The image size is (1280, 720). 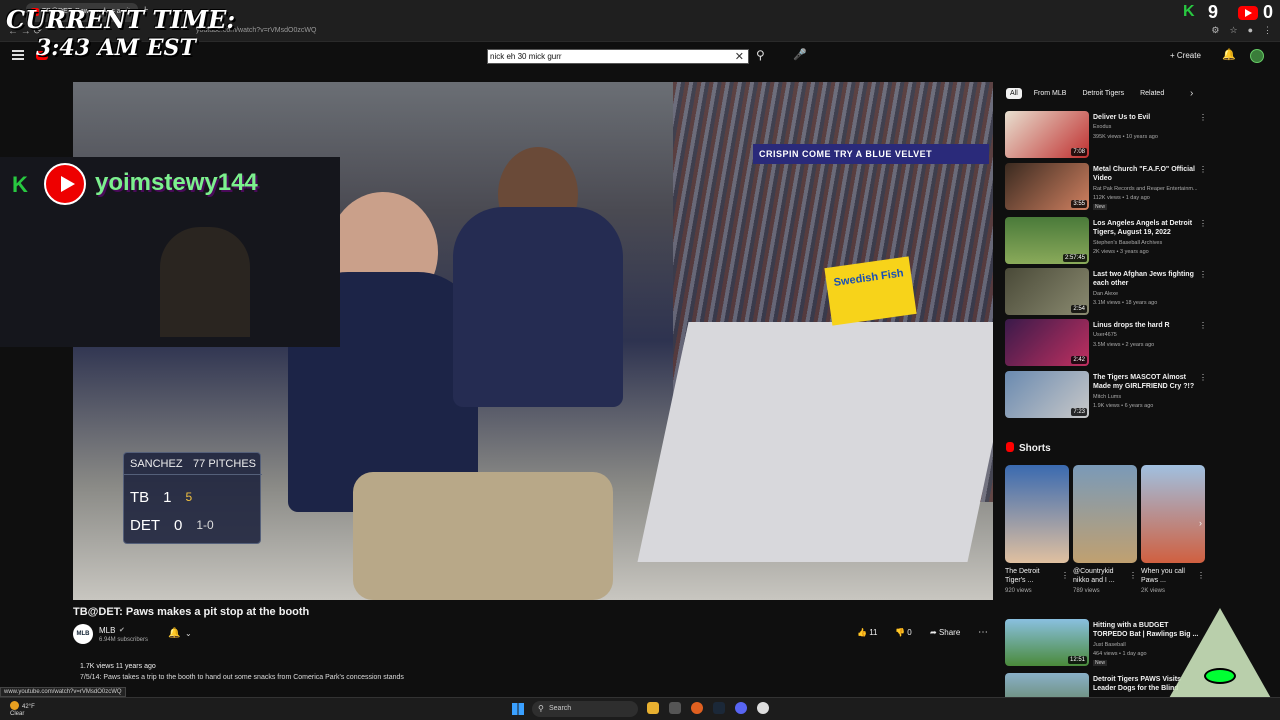 What do you see at coordinates (174, 633) in the screenshot?
I see `subscription-bell-icon: 🔔` at bounding box center [174, 633].